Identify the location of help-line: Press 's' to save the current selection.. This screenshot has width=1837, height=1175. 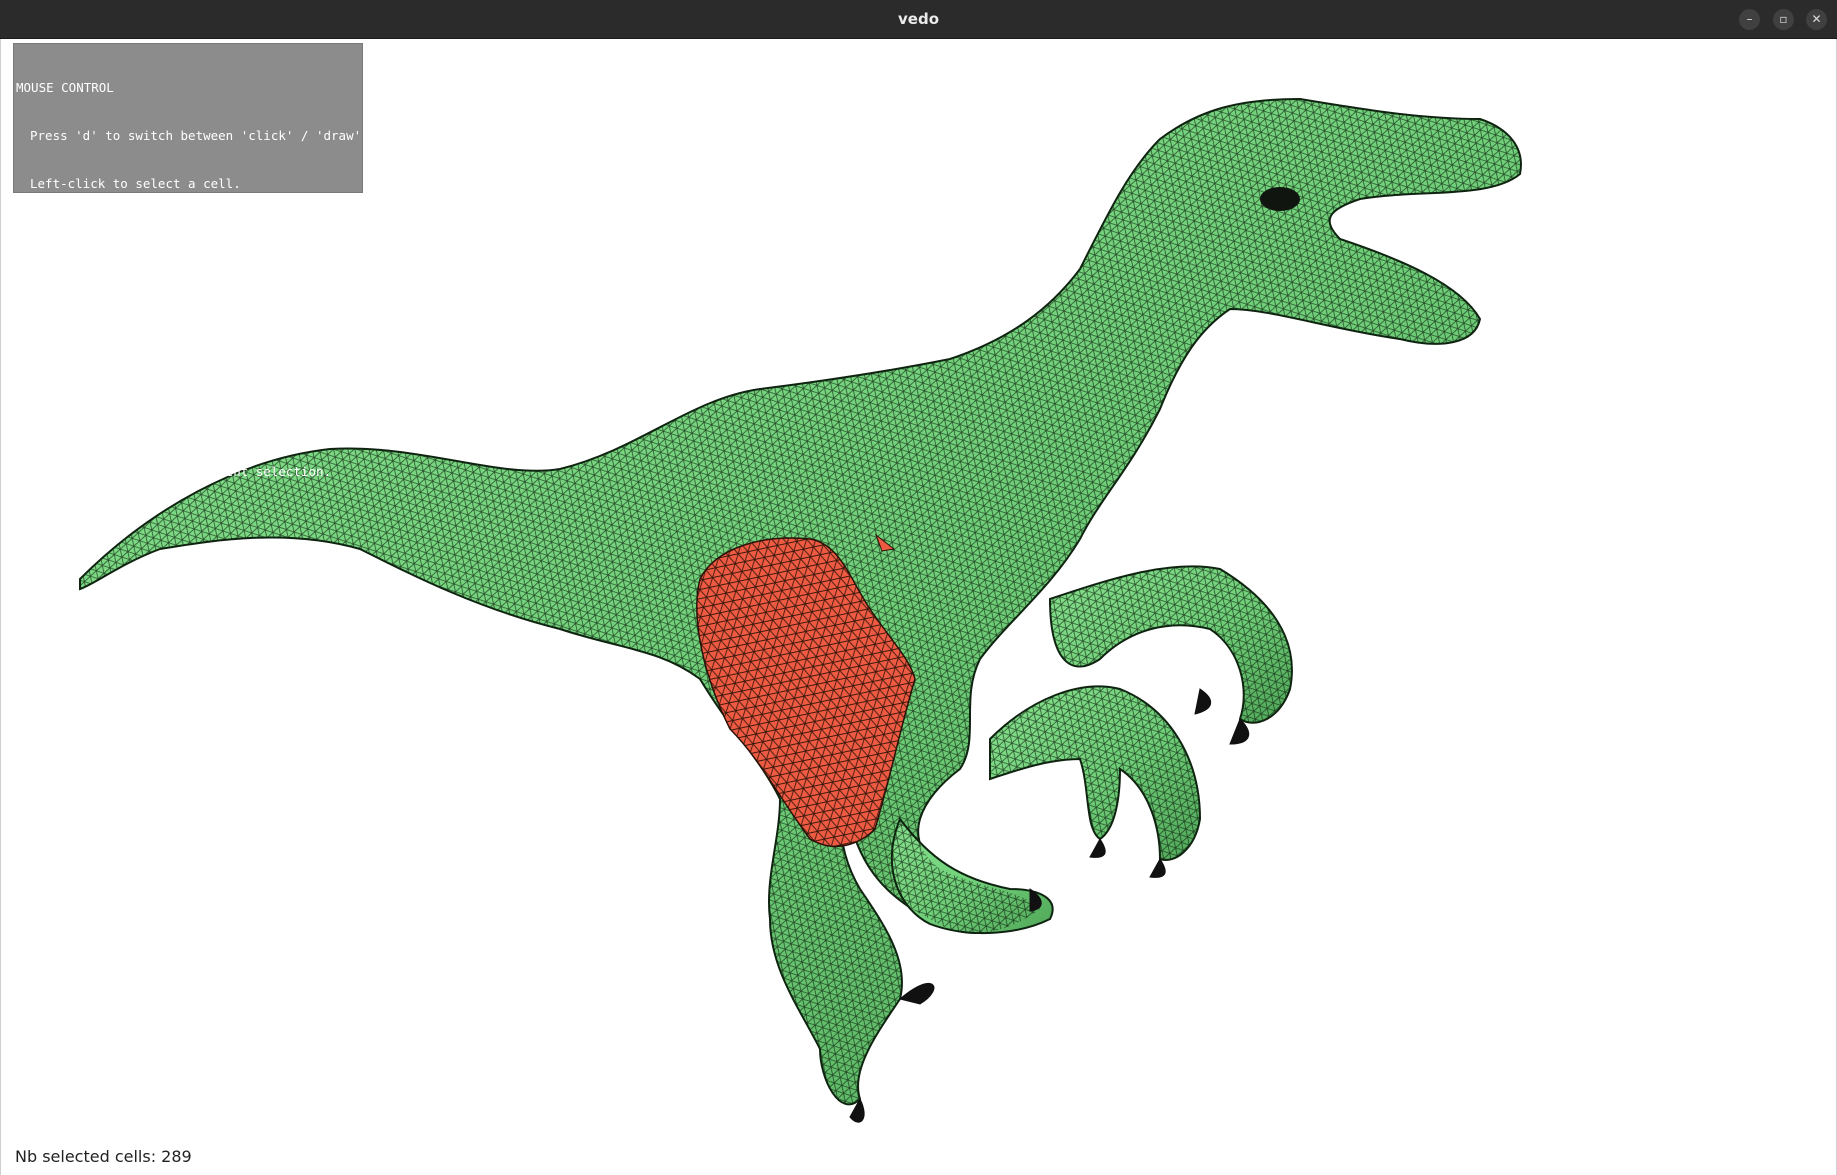
(181, 471).